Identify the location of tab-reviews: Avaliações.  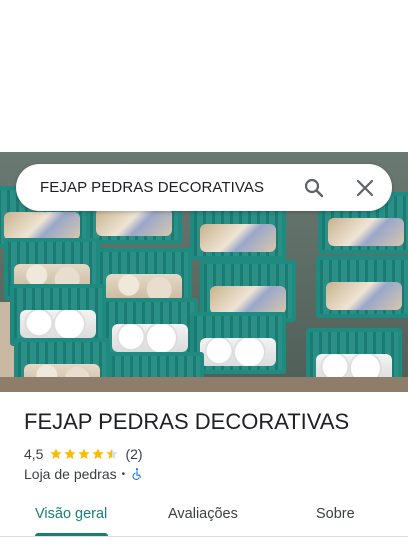
(203, 514).